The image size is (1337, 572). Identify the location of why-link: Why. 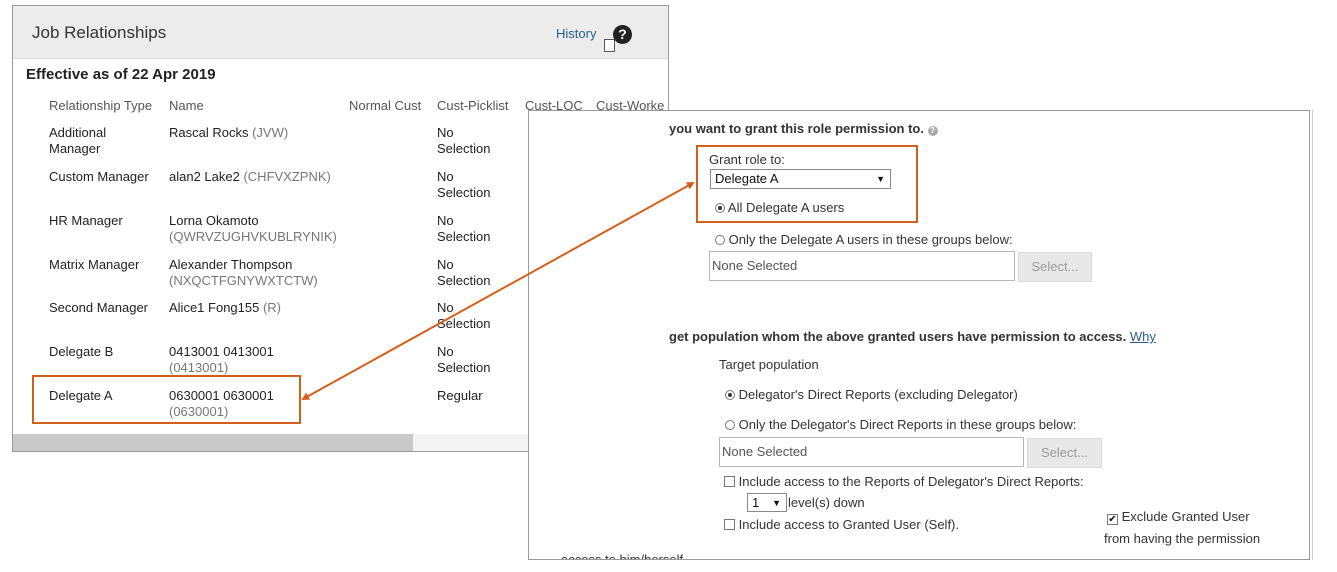
(1143, 336).